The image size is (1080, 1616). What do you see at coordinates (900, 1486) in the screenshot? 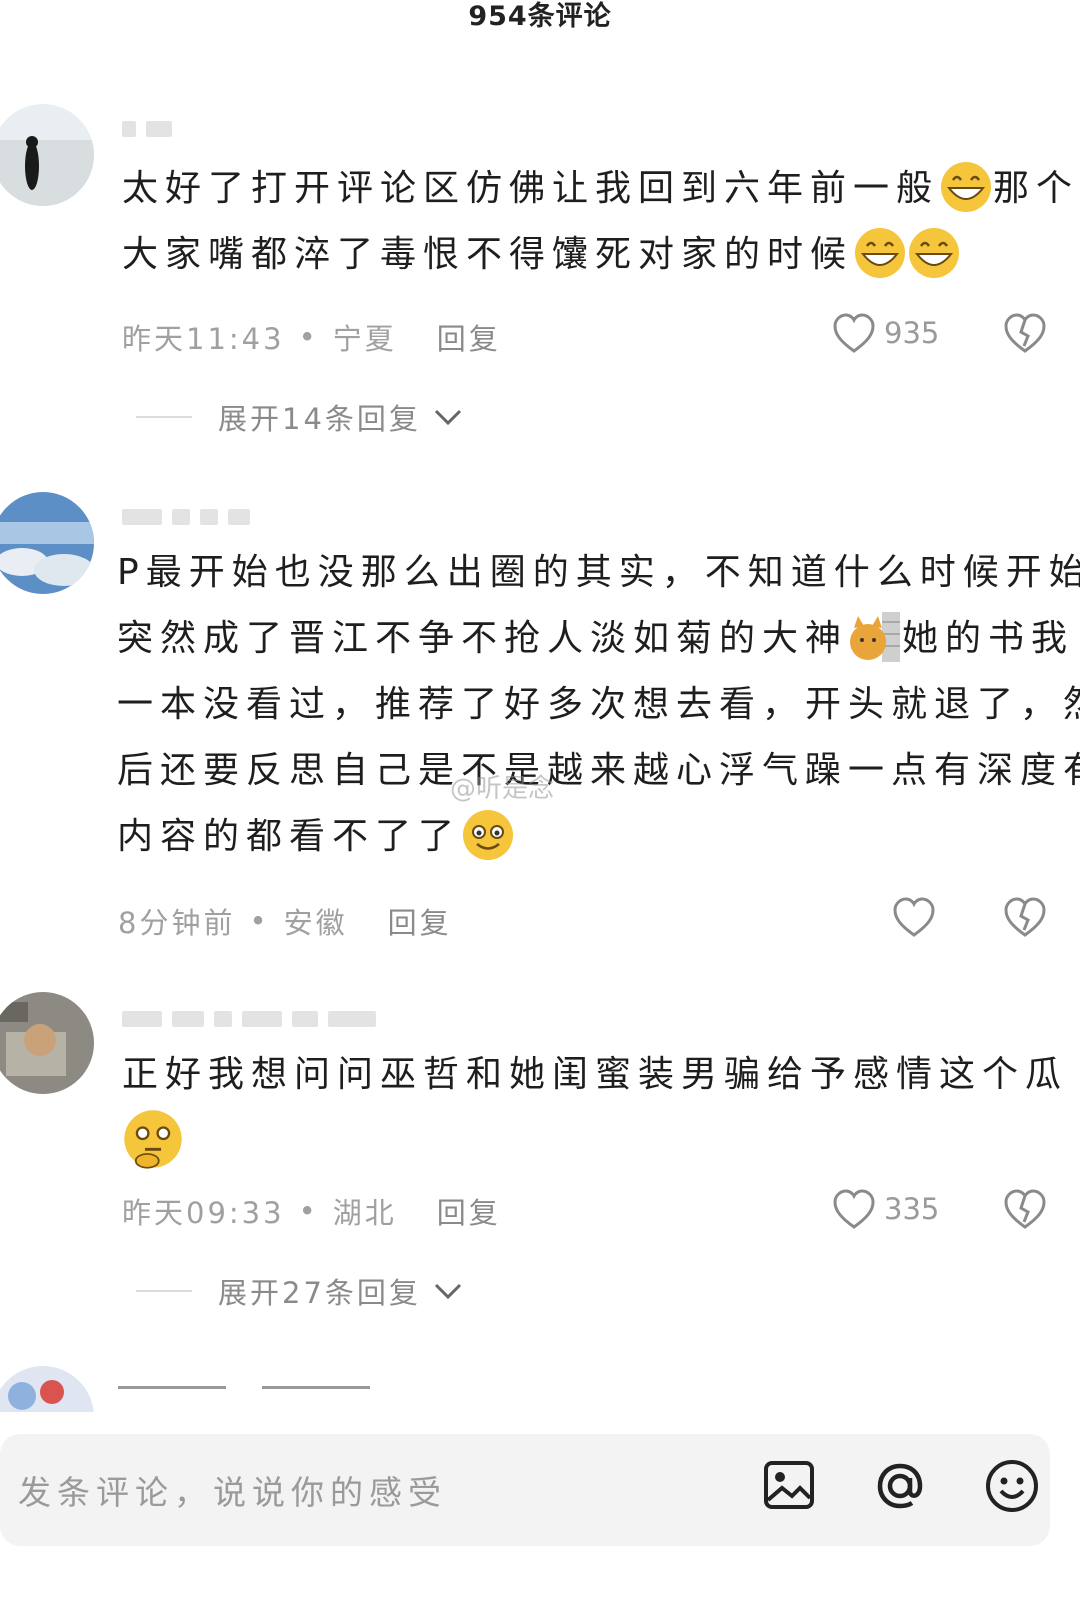
I see `at-icon` at bounding box center [900, 1486].